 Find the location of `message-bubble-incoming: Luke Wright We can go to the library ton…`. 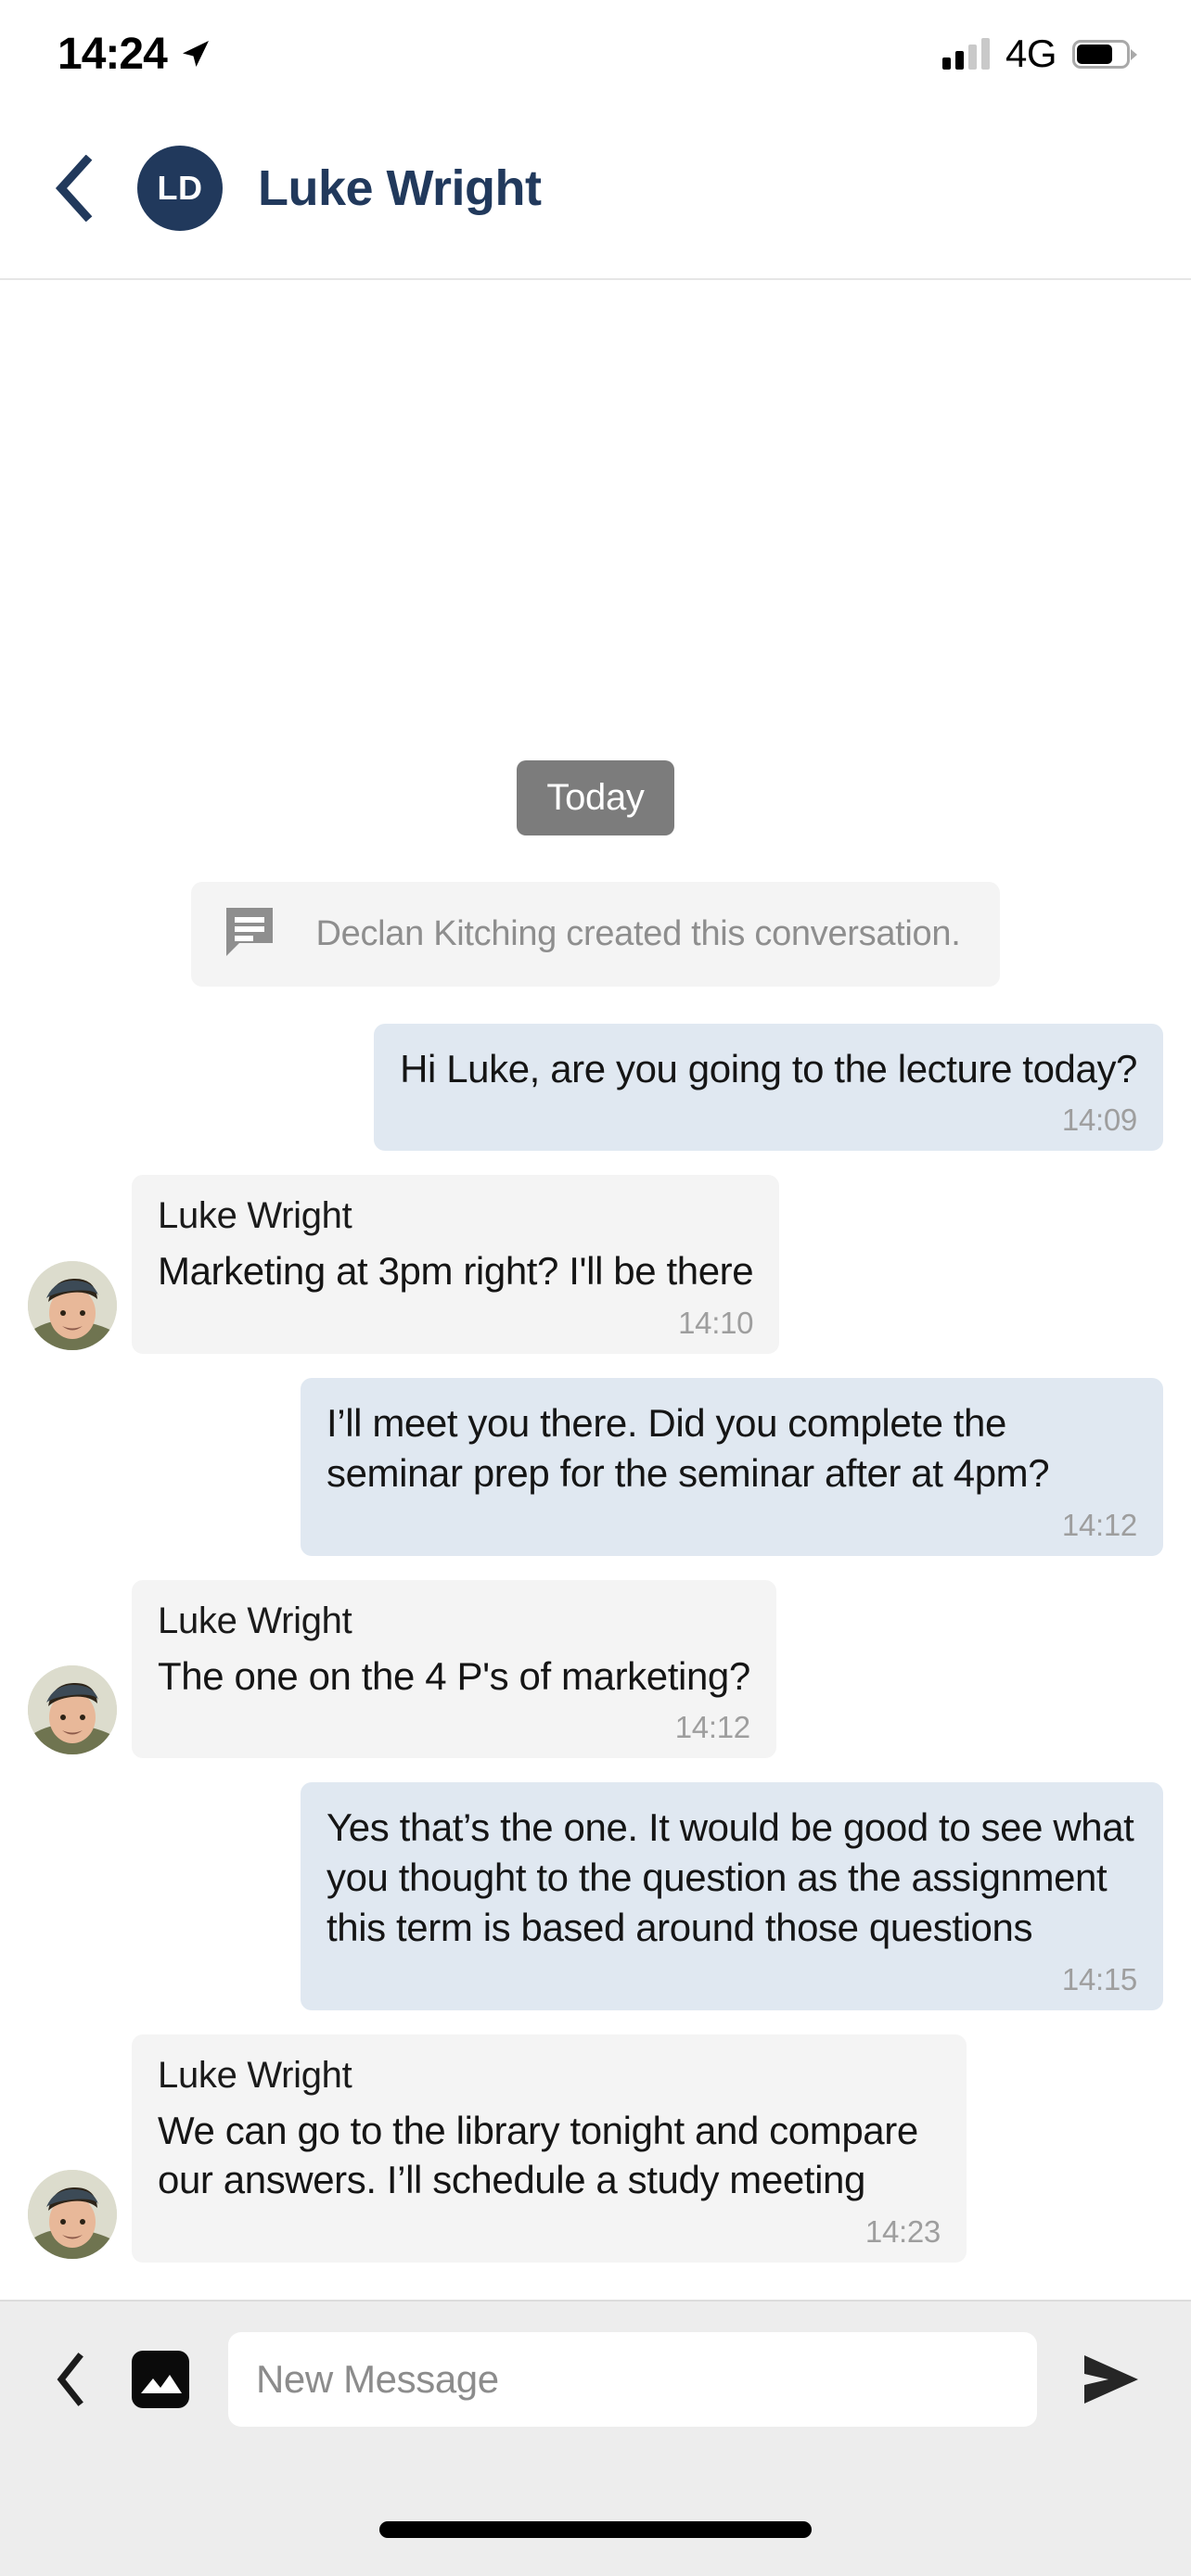

message-bubble-incoming: Luke Wright We can go to the library ton… is located at coordinates (549, 2149).